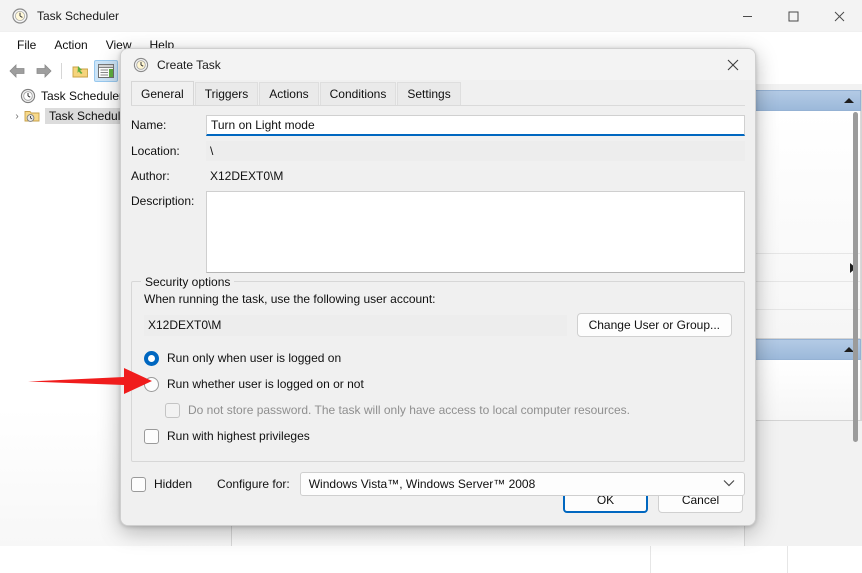 This screenshot has height=573, width=862. Describe the element at coordinates (149, 125) in the screenshot. I see `name-label: Name:` at that location.